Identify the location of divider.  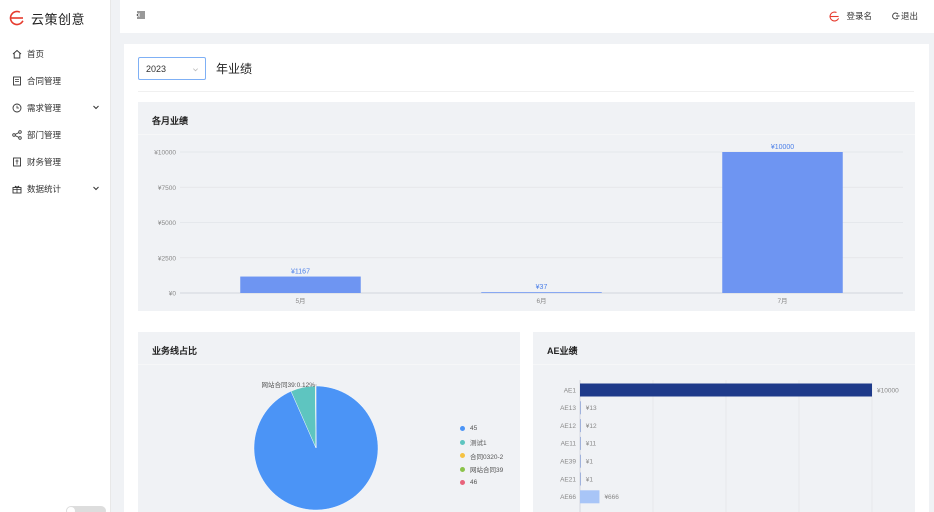
(526, 91).